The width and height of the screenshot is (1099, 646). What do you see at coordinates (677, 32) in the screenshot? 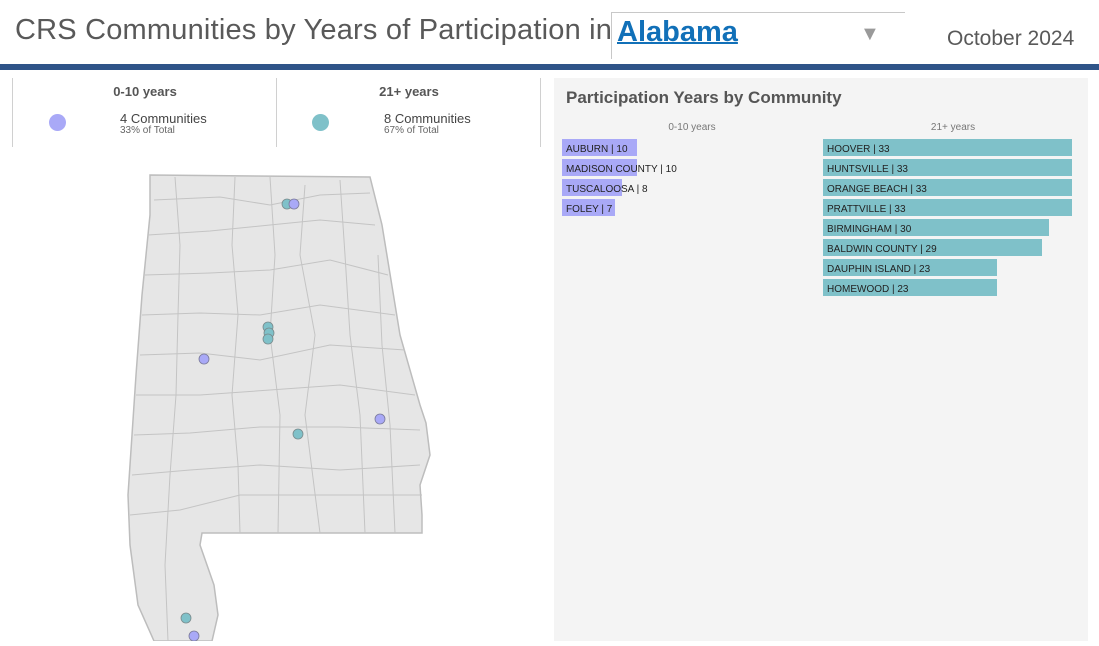
I see `state-select-value: Alabama` at bounding box center [677, 32].